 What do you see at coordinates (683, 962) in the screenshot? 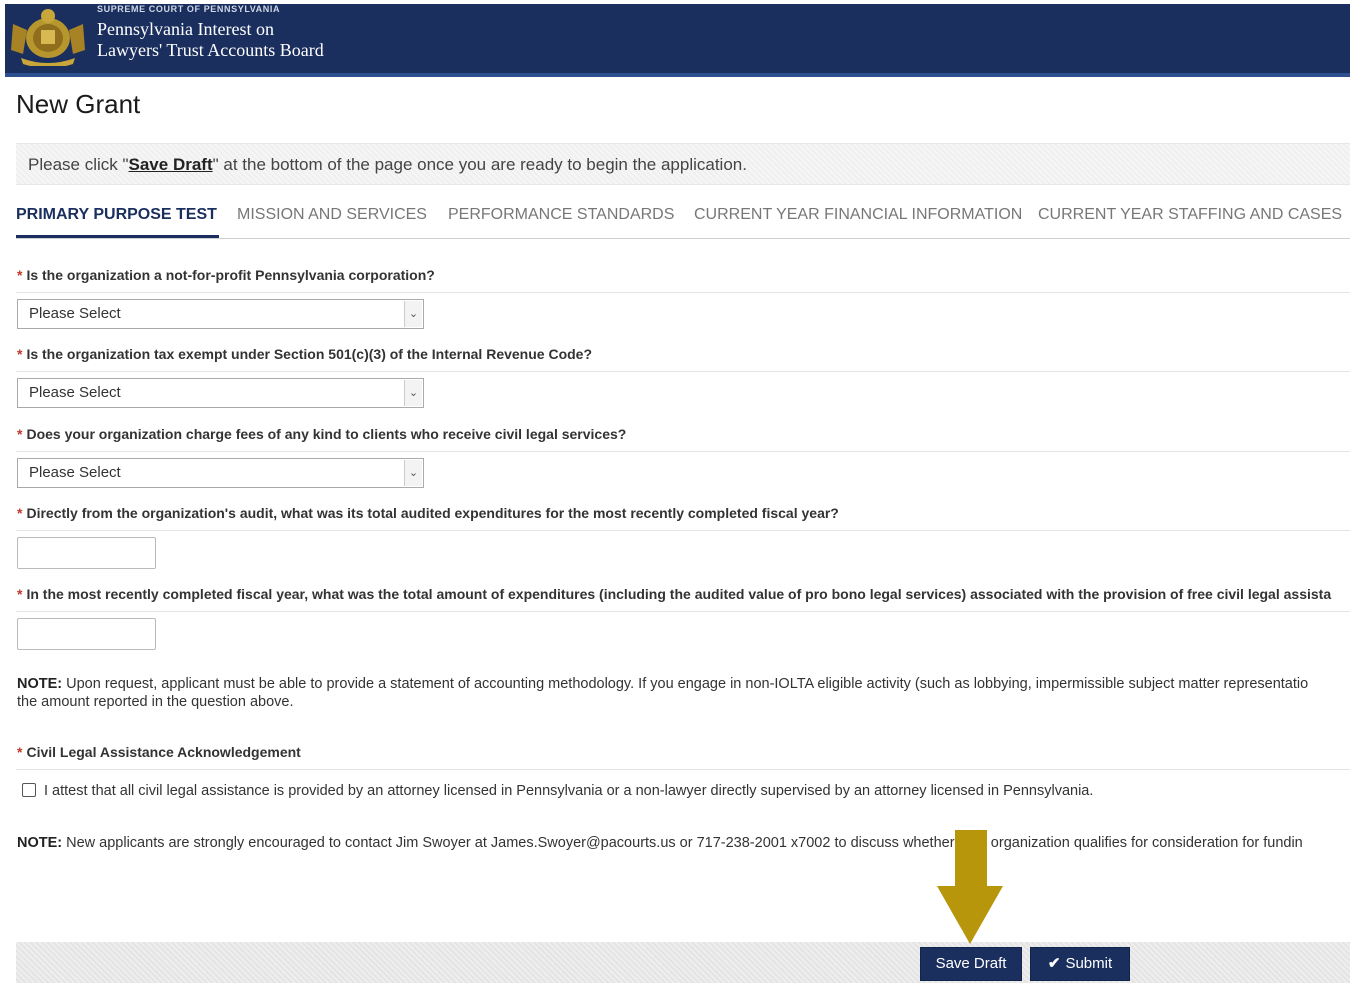
I see `form-footer` at bounding box center [683, 962].